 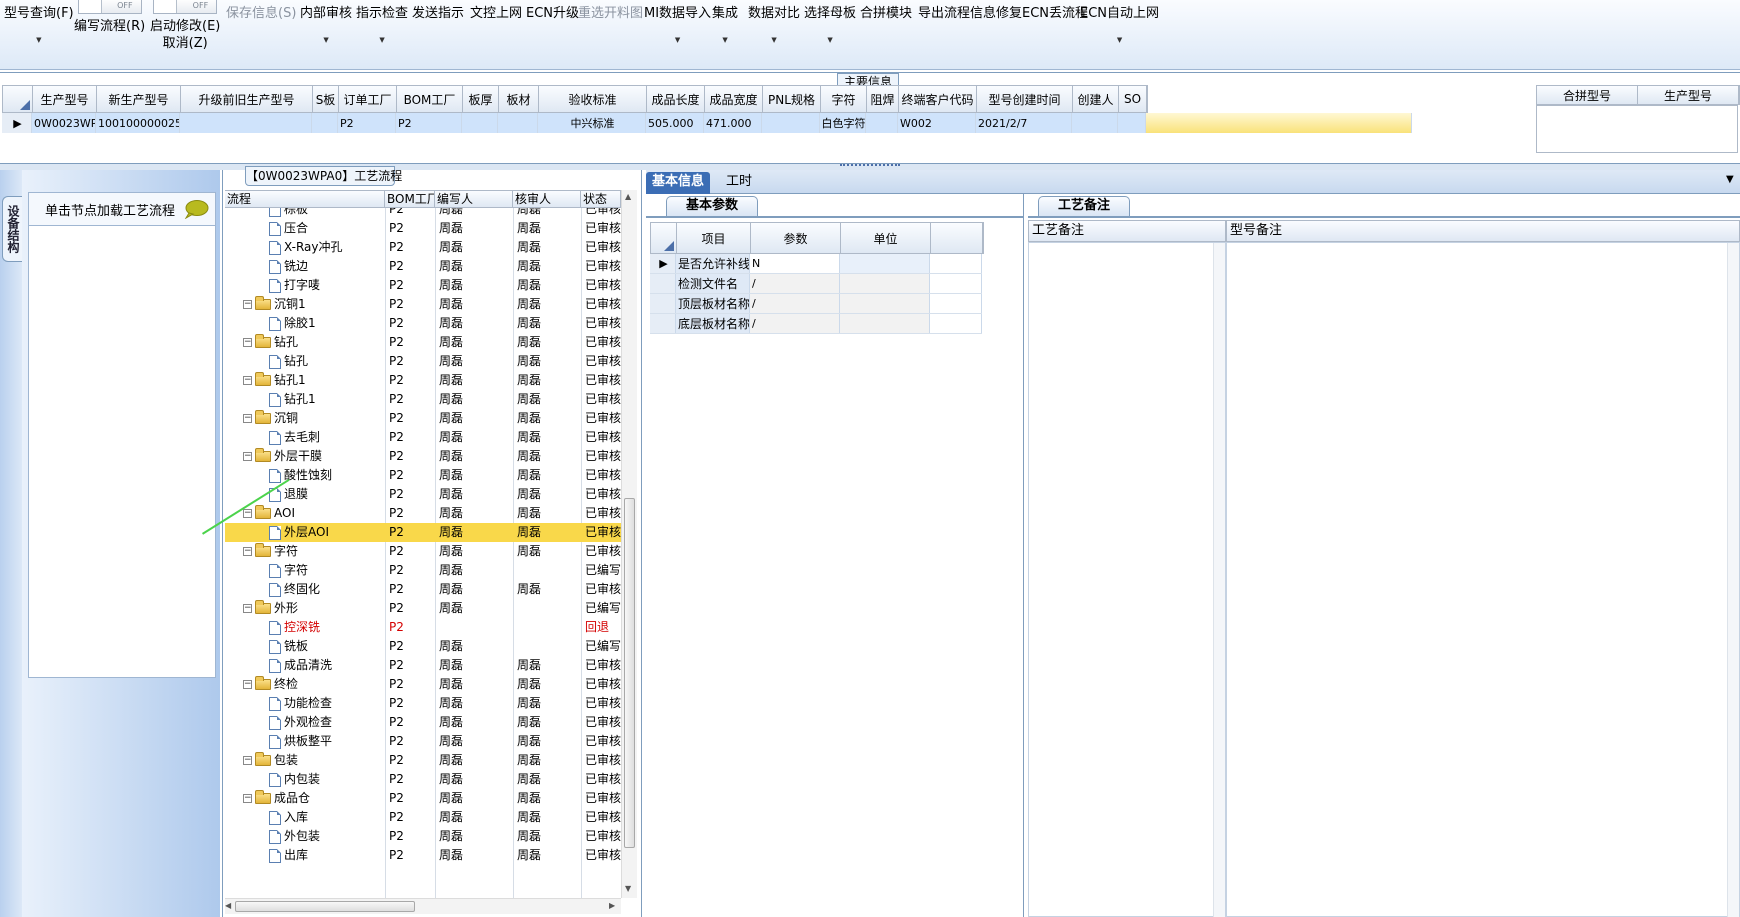 What do you see at coordinates (247, 99) in the screenshot?
I see `main-col-header: 升级前旧生产型号` at bounding box center [247, 99].